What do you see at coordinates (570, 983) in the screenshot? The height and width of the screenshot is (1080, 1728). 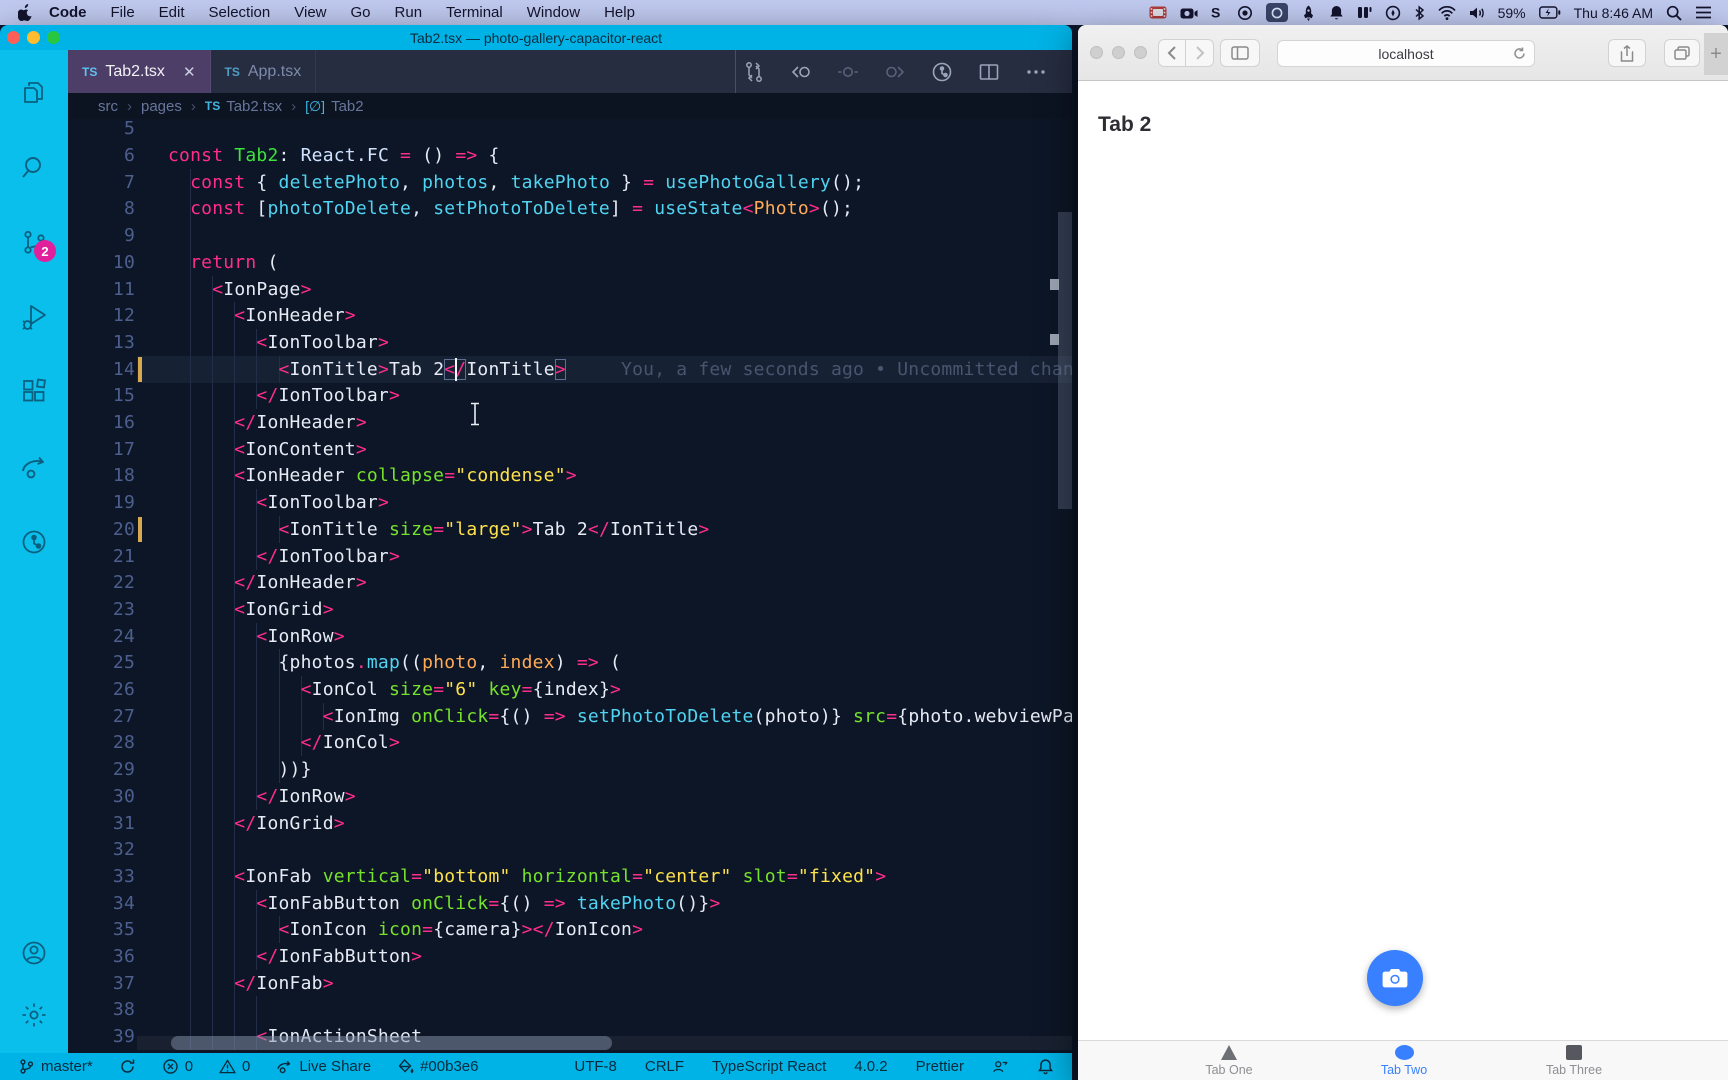 I see `code-line: 37 </IonFab>` at bounding box center [570, 983].